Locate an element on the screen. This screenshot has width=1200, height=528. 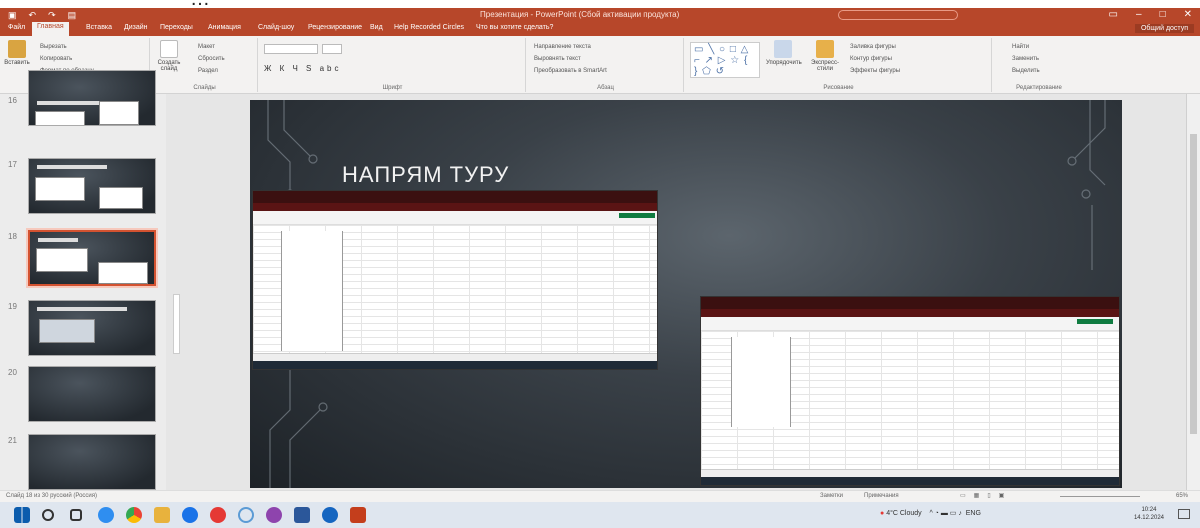
cut-button: Вырезать is located at coordinates (53, 47).